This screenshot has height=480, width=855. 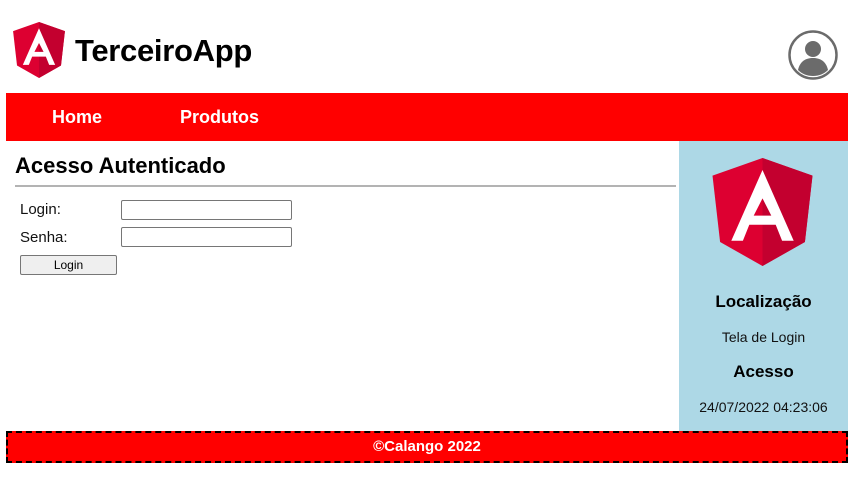 I want to click on login-button: Login, so click(x=68, y=265).